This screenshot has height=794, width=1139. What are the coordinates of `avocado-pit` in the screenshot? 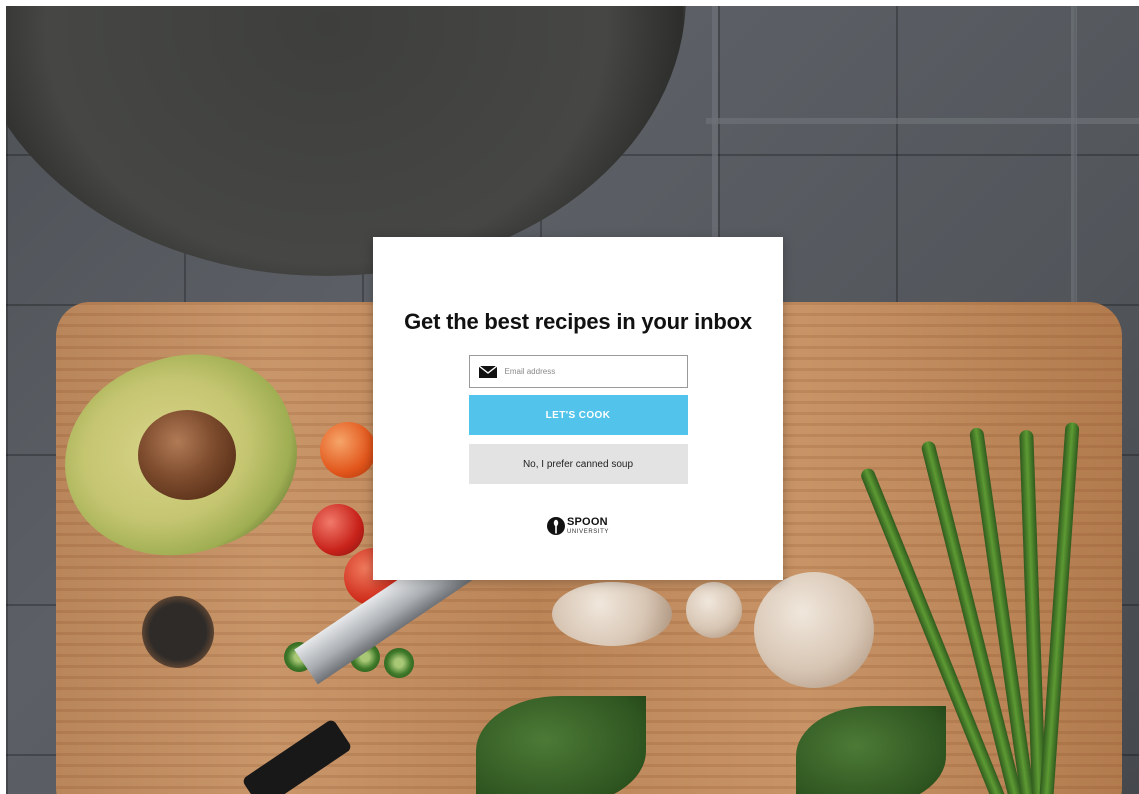 It's located at (187, 455).